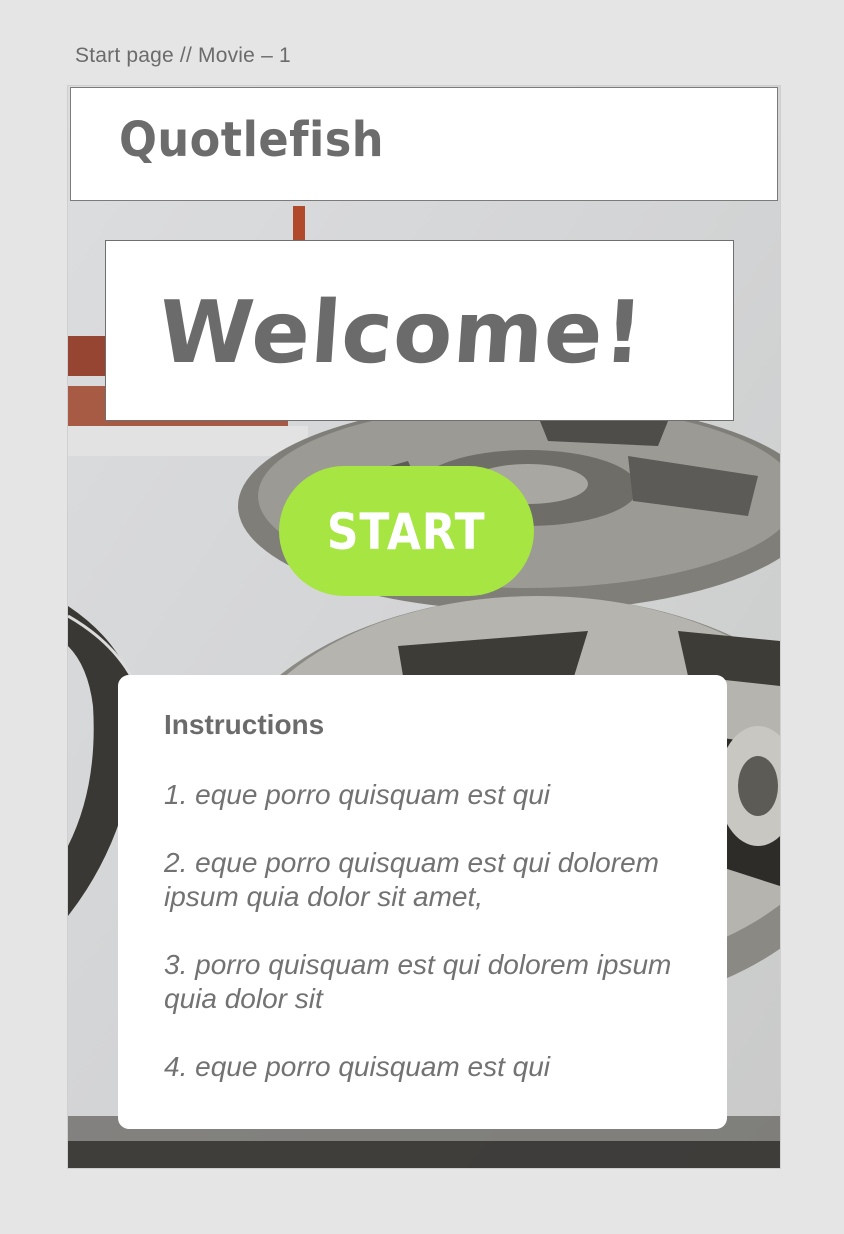 The image size is (844, 1234). I want to click on app-header: Quotlefish, so click(424, 144).